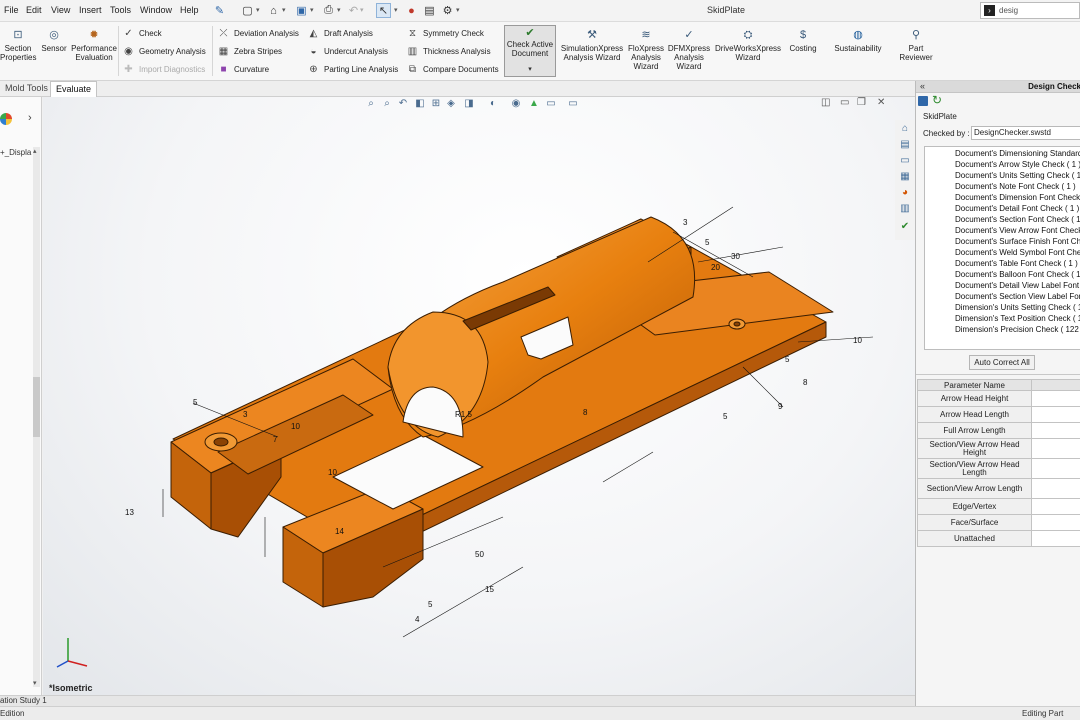 Image resolution: width=1080 pixels, height=720 pixels. Describe the element at coordinates (383, 10) in the screenshot. I see `select-cursor-icon: ↖` at that location.